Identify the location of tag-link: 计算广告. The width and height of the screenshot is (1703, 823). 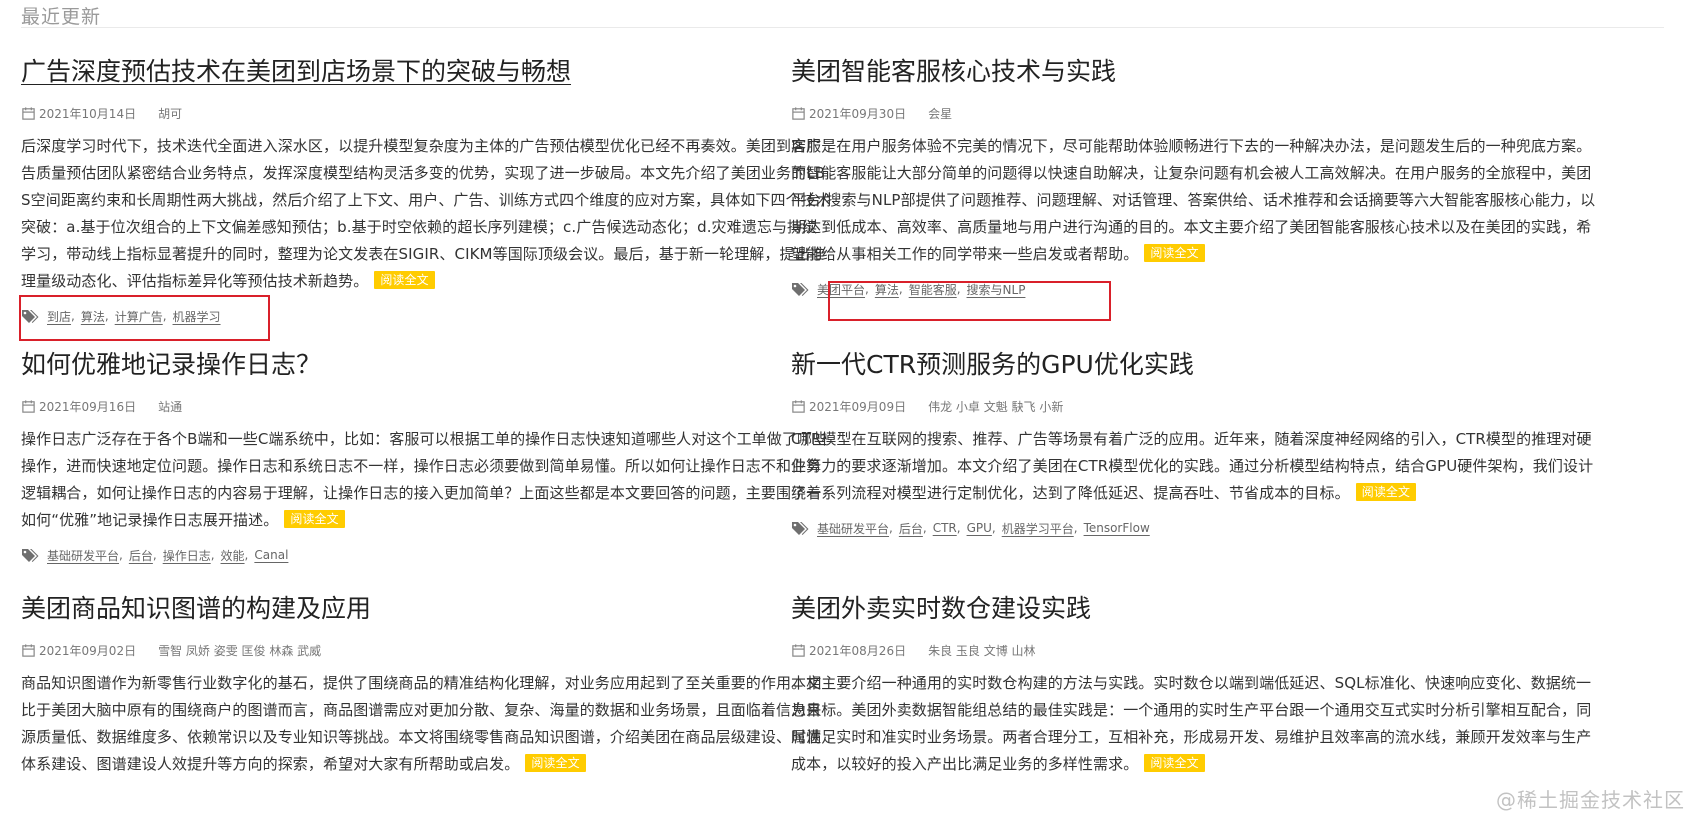
(139, 316).